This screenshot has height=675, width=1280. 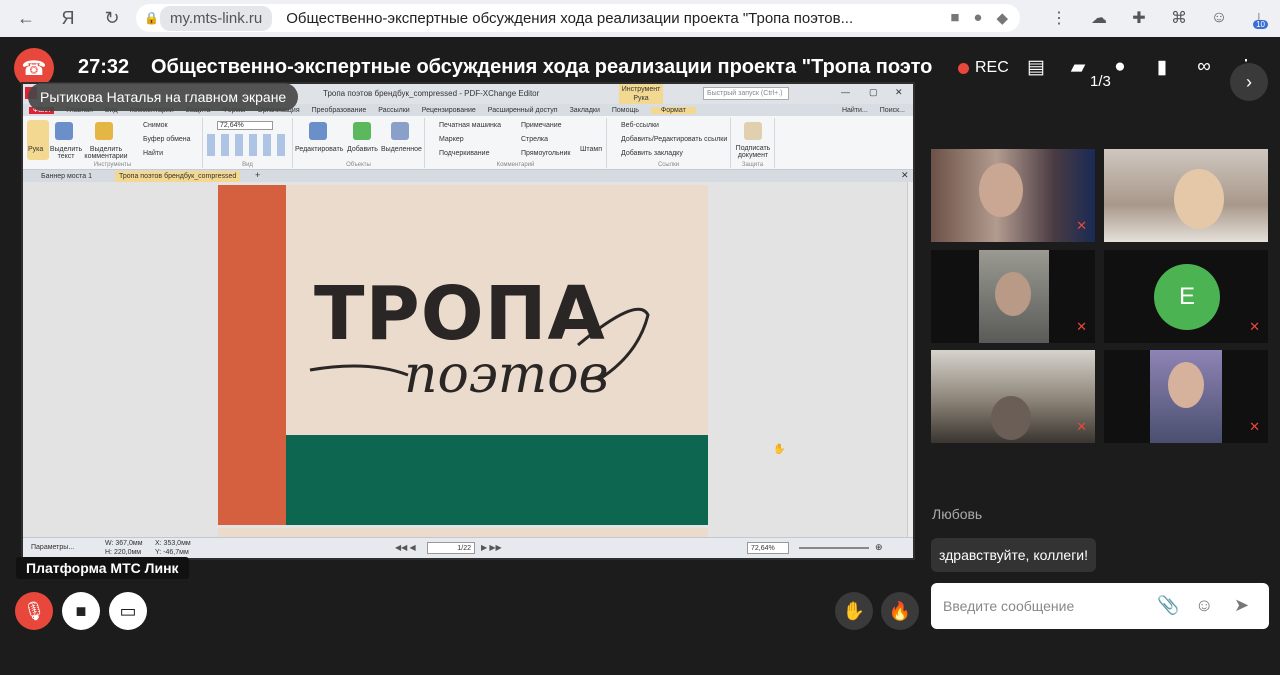 What do you see at coordinates (1249, 82) in the screenshot?
I see `tiles-next-button: ›` at bounding box center [1249, 82].